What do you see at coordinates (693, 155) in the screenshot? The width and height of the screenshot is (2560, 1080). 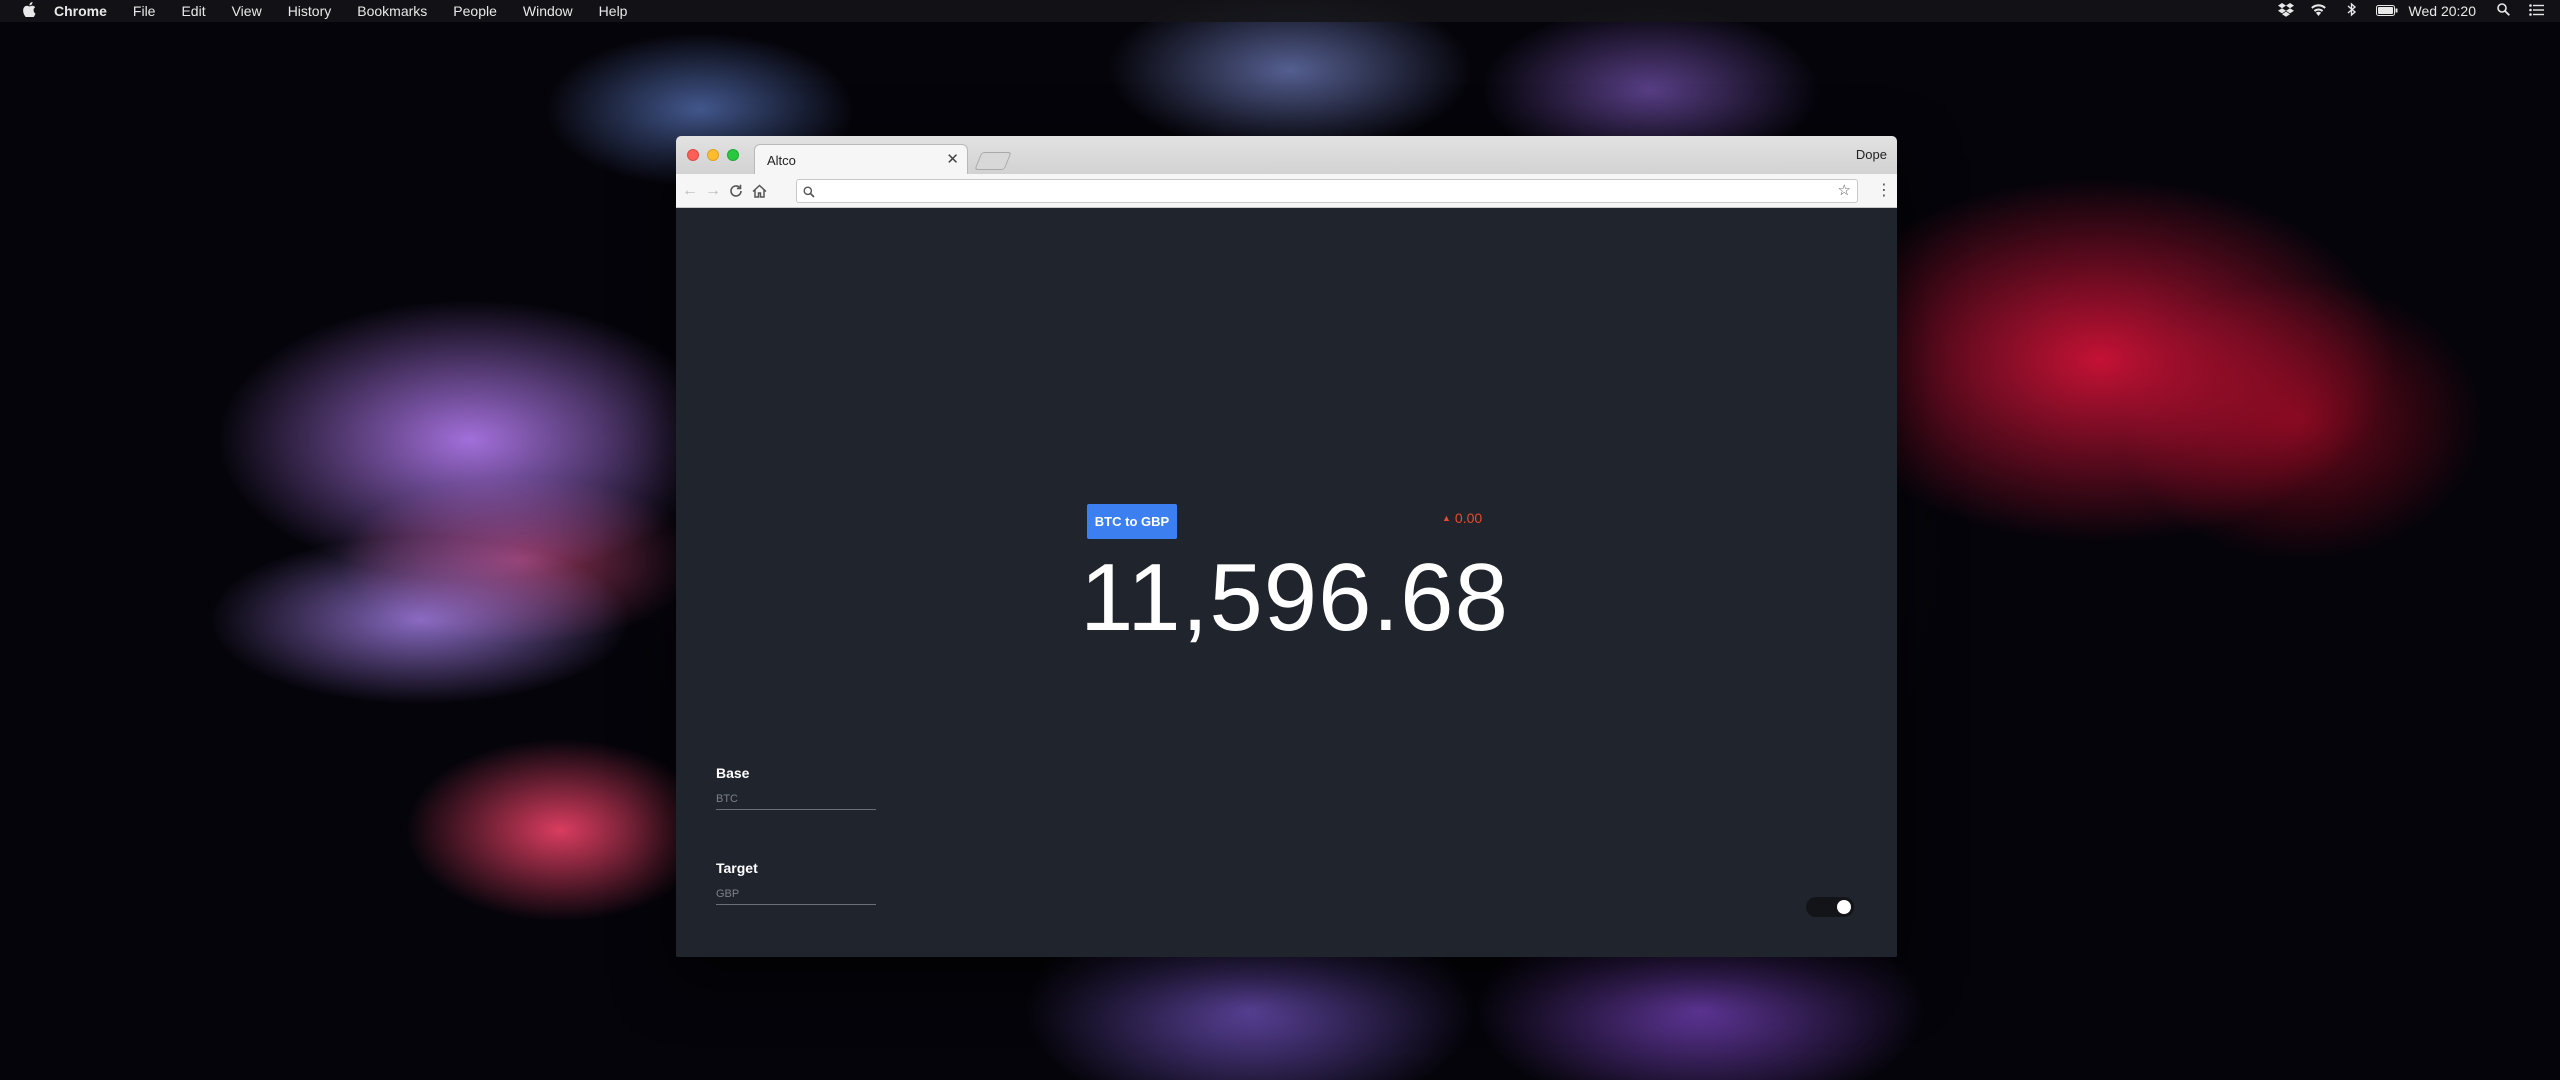 I see `window-close-button` at bounding box center [693, 155].